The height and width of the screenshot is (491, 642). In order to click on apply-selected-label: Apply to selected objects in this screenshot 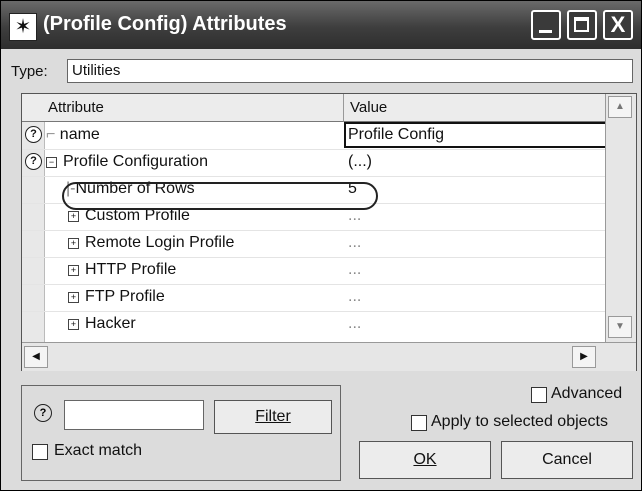, I will do `click(519, 422)`.